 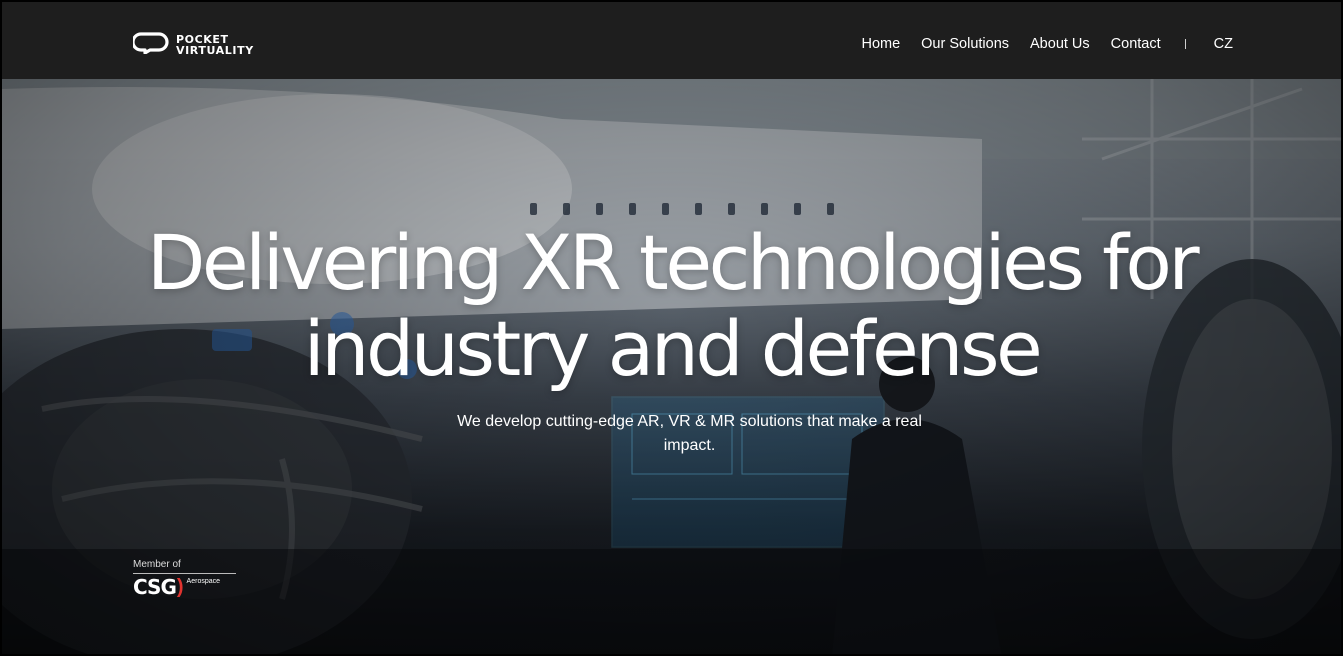 What do you see at coordinates (203, 581) in the screenshot?
I see `csg-logo-suffix: Aerospace` at bounding box center [203, 581].